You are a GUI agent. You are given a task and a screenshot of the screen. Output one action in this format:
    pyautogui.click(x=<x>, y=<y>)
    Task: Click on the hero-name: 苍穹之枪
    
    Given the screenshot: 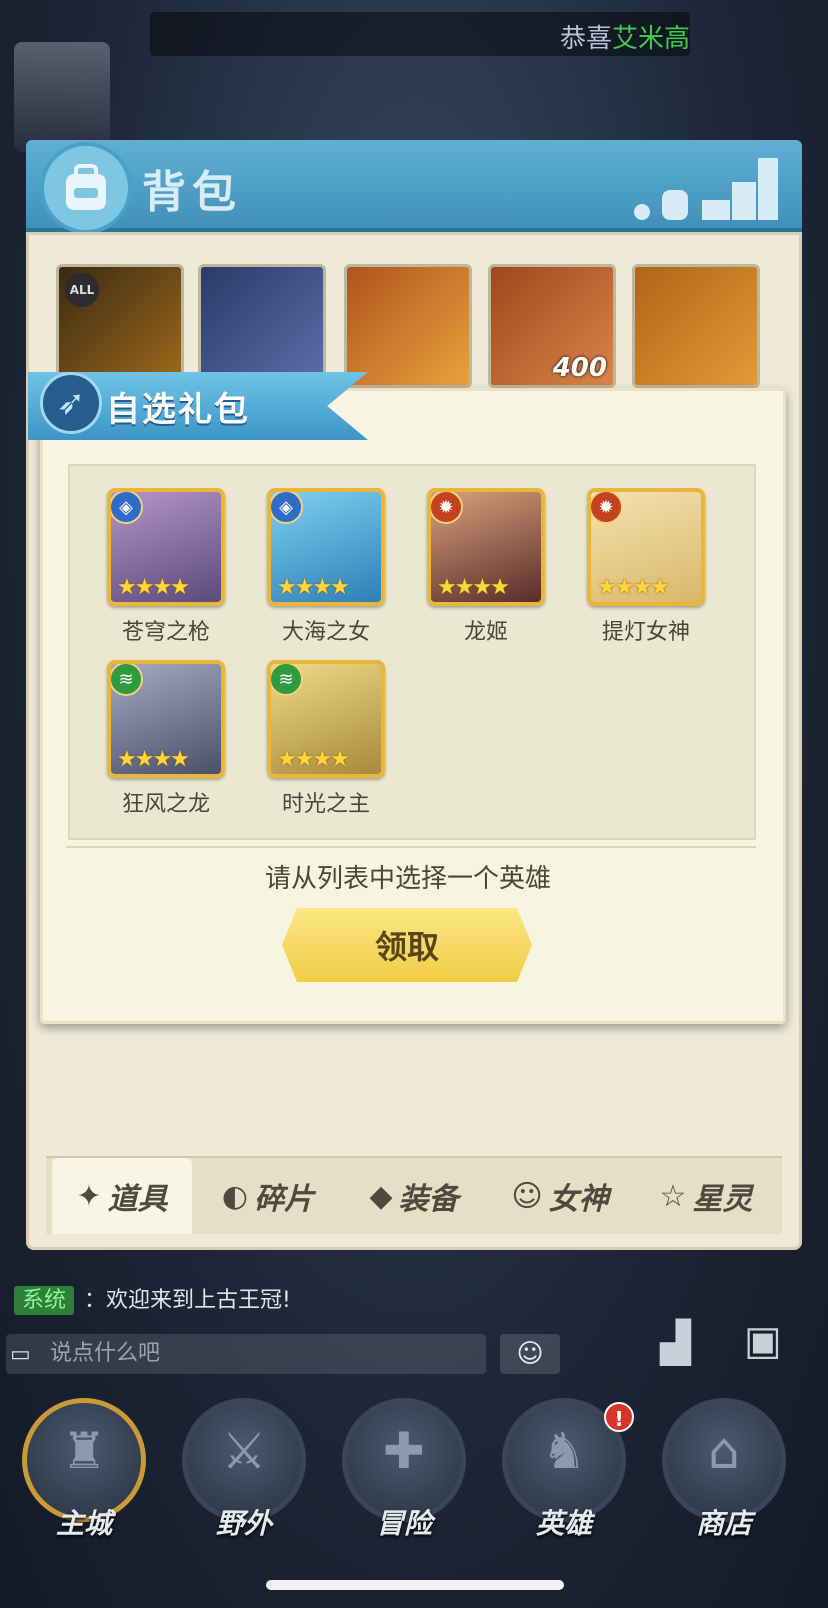 What is the action you would take?
    pyautogui.click(x=165, y=632)
    